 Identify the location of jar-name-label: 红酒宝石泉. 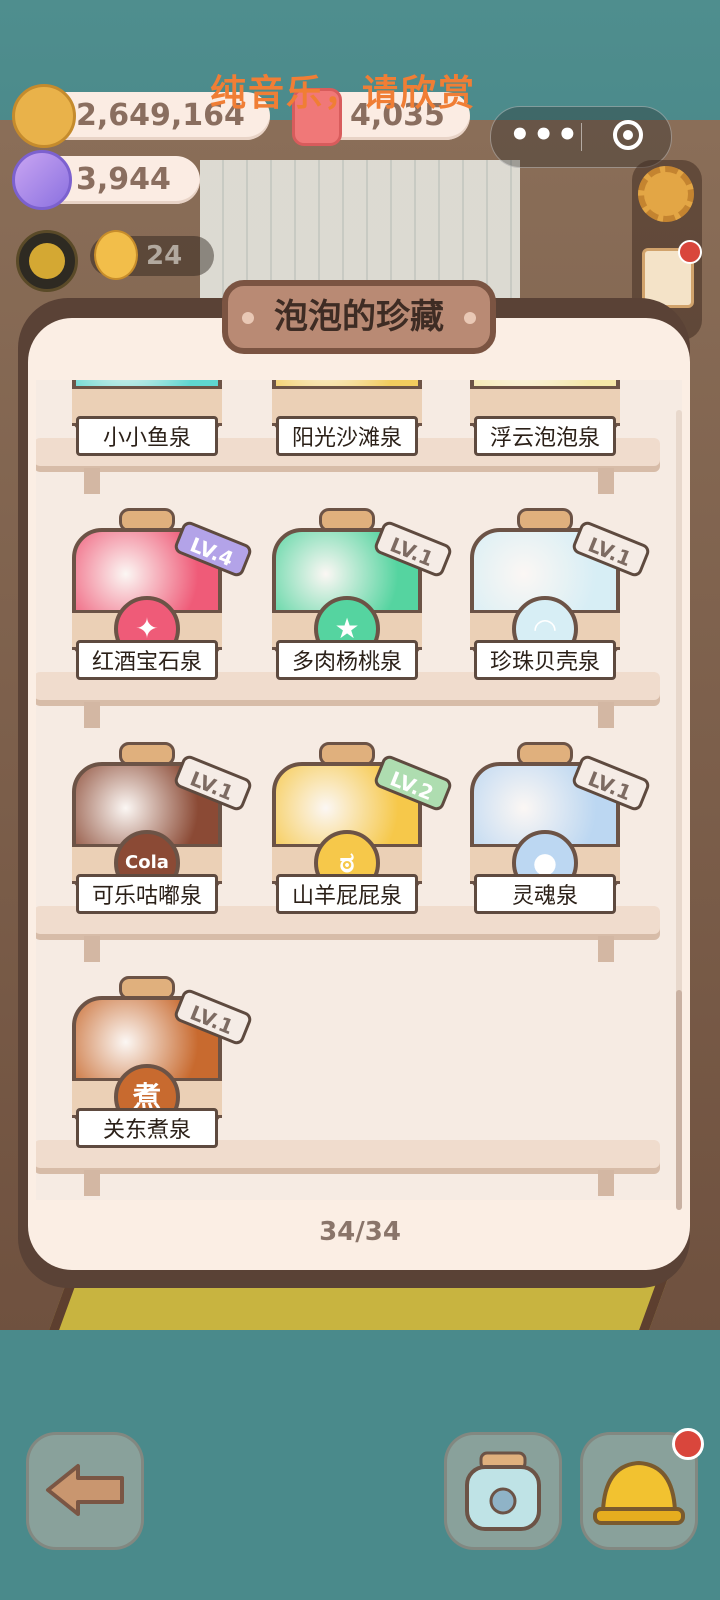
(147, 660).